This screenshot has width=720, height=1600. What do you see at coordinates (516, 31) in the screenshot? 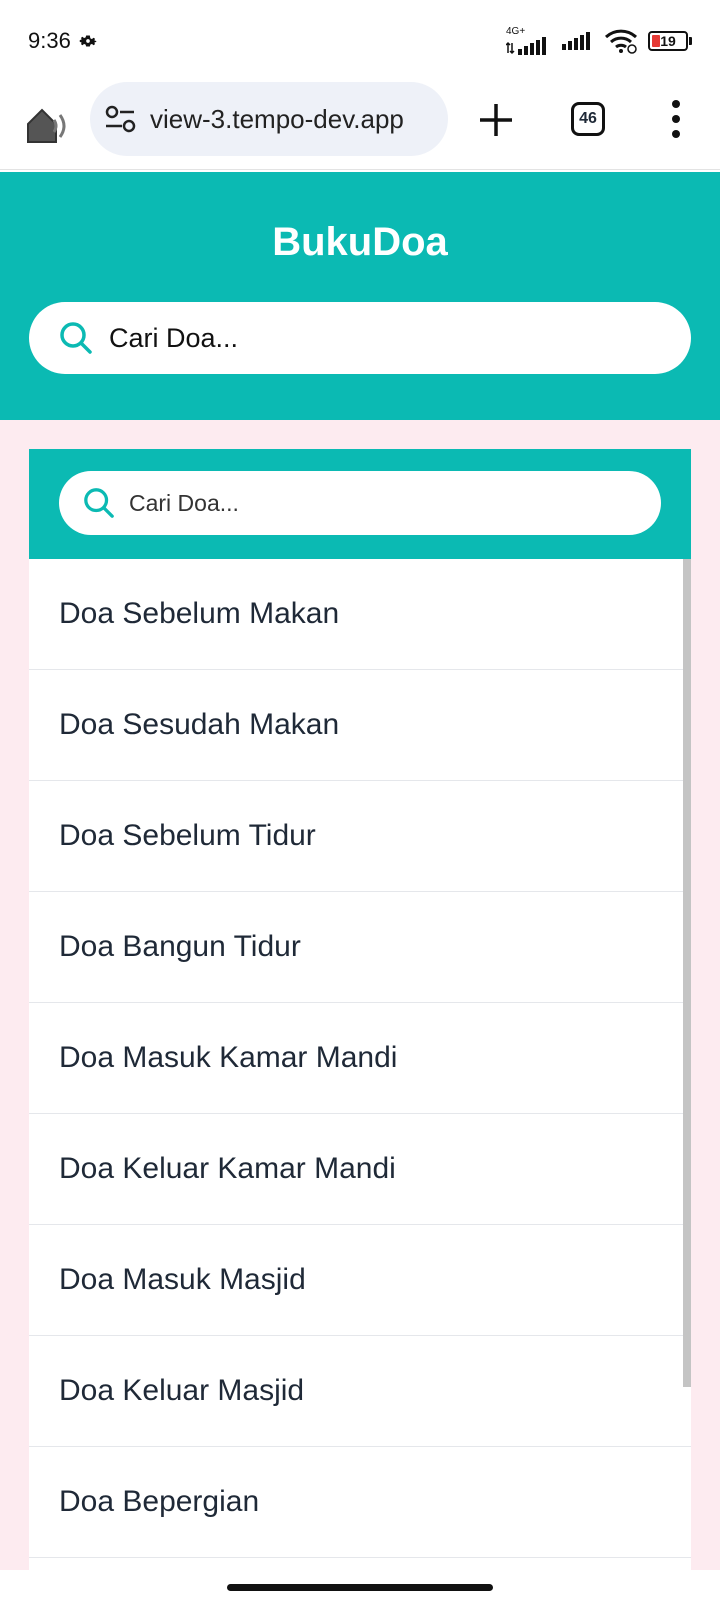
I see `network-type-label: 4G+` at bounding box center [516, 31].